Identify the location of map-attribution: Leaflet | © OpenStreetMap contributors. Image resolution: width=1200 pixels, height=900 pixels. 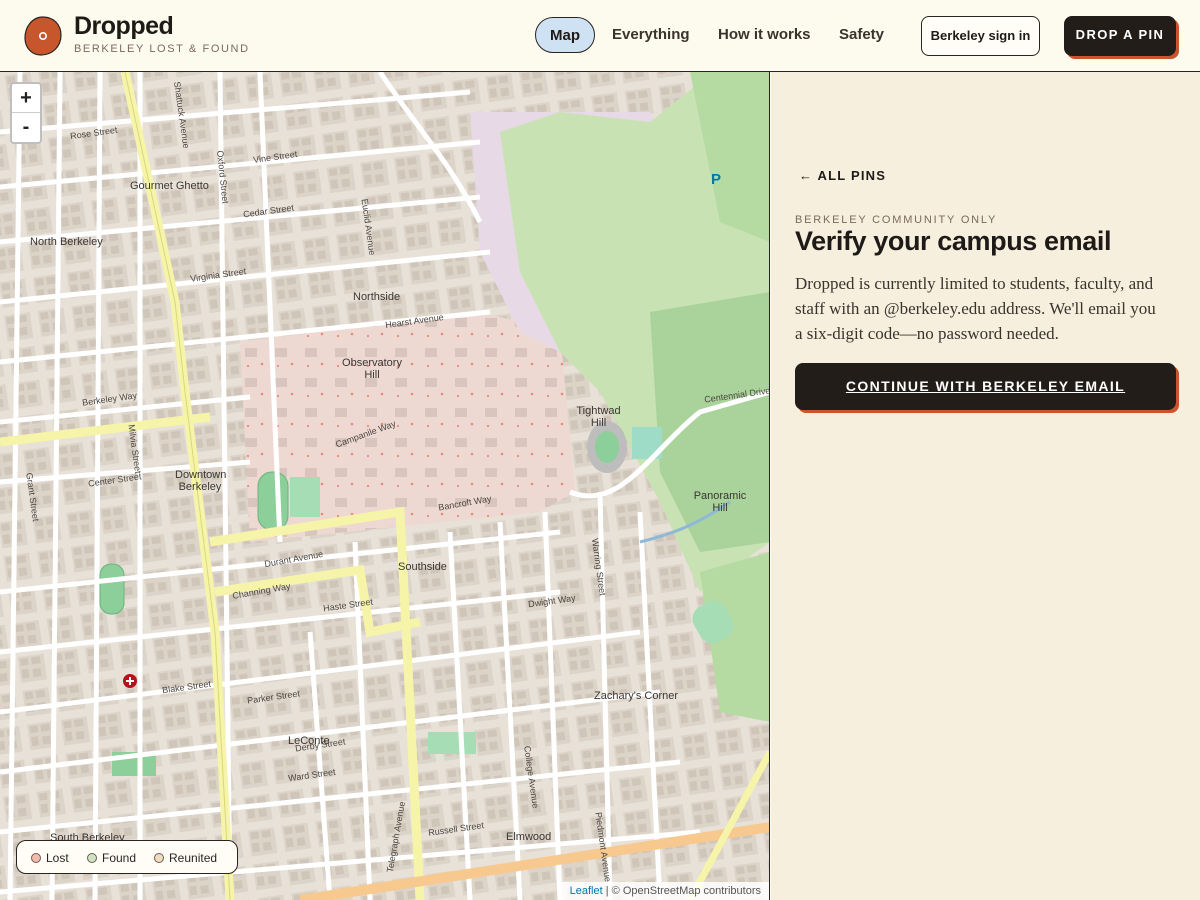
(665, 891).